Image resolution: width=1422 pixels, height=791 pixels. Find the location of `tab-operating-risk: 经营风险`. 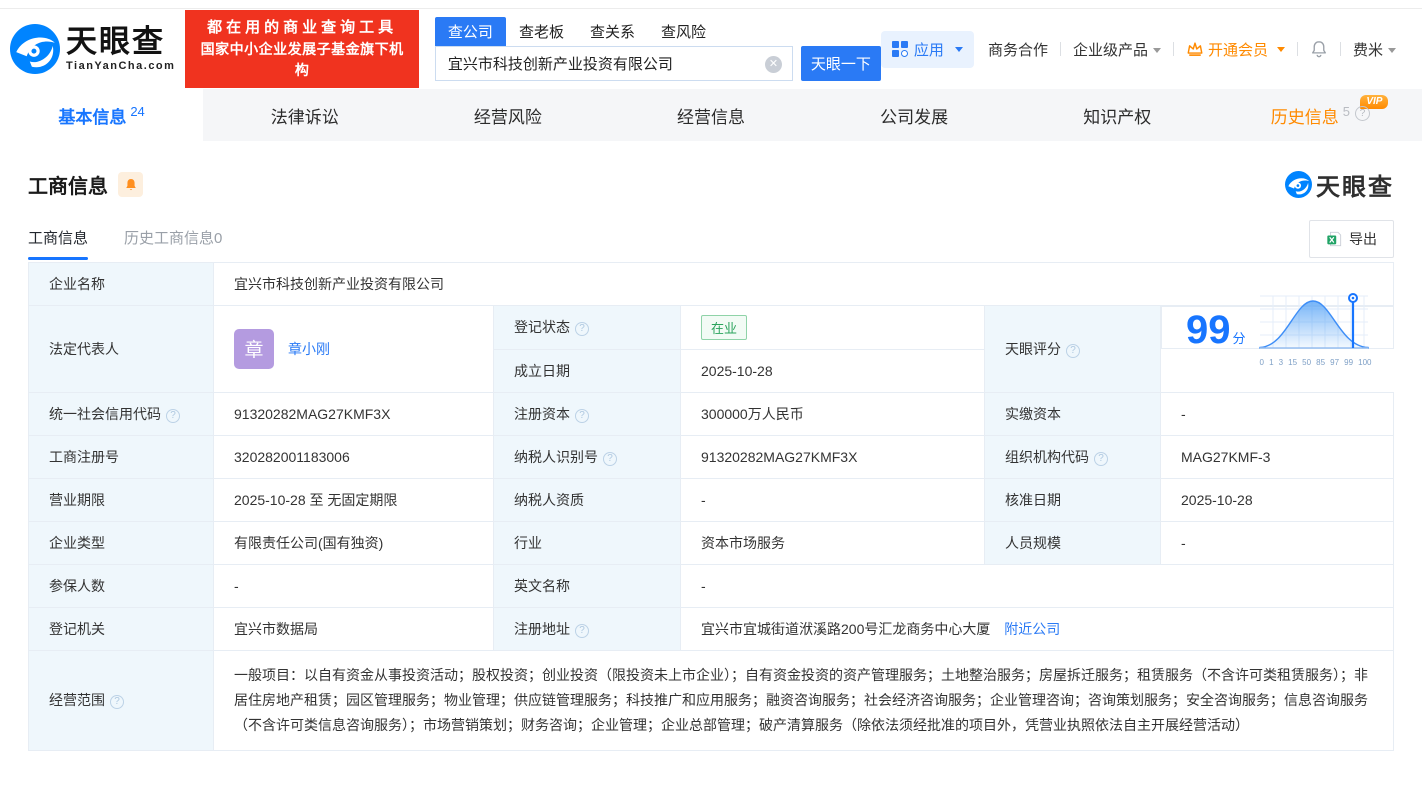

tab-operating-risk: 经营风险 is located at coordinates (507, 115).